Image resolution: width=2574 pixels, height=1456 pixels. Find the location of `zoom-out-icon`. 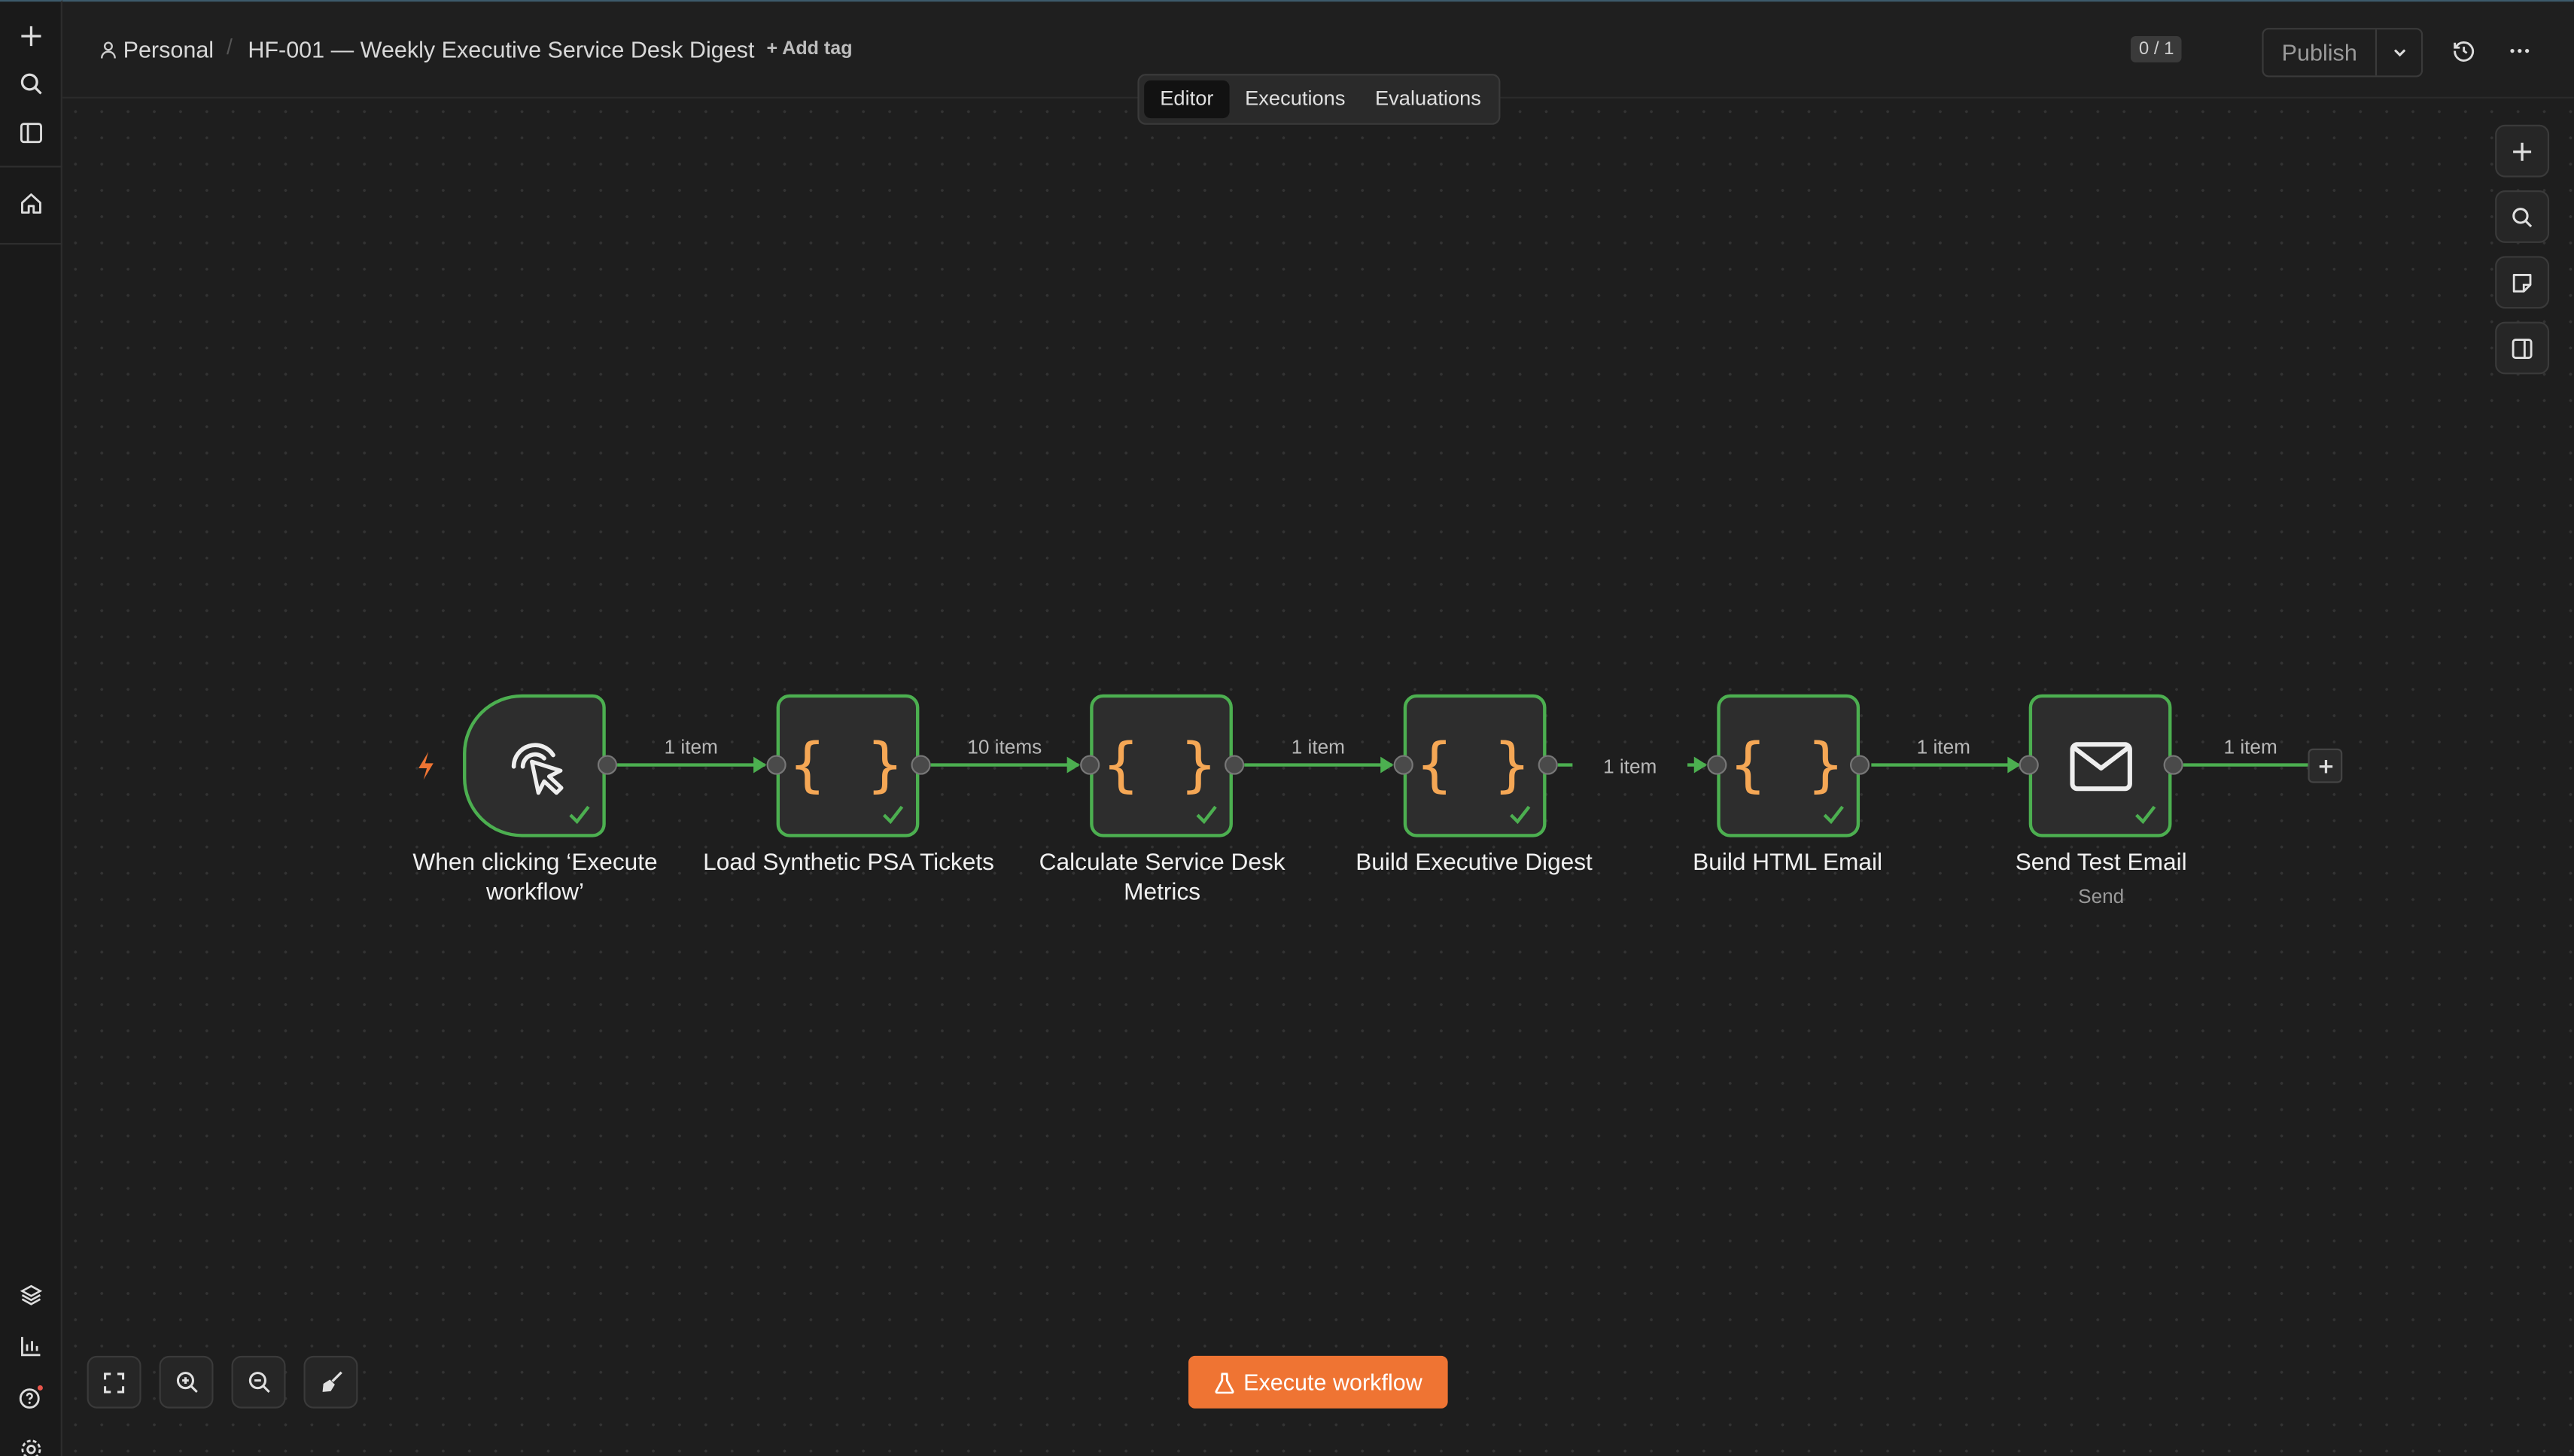

zoom-out-icon is located at coordinates (259, 1382).